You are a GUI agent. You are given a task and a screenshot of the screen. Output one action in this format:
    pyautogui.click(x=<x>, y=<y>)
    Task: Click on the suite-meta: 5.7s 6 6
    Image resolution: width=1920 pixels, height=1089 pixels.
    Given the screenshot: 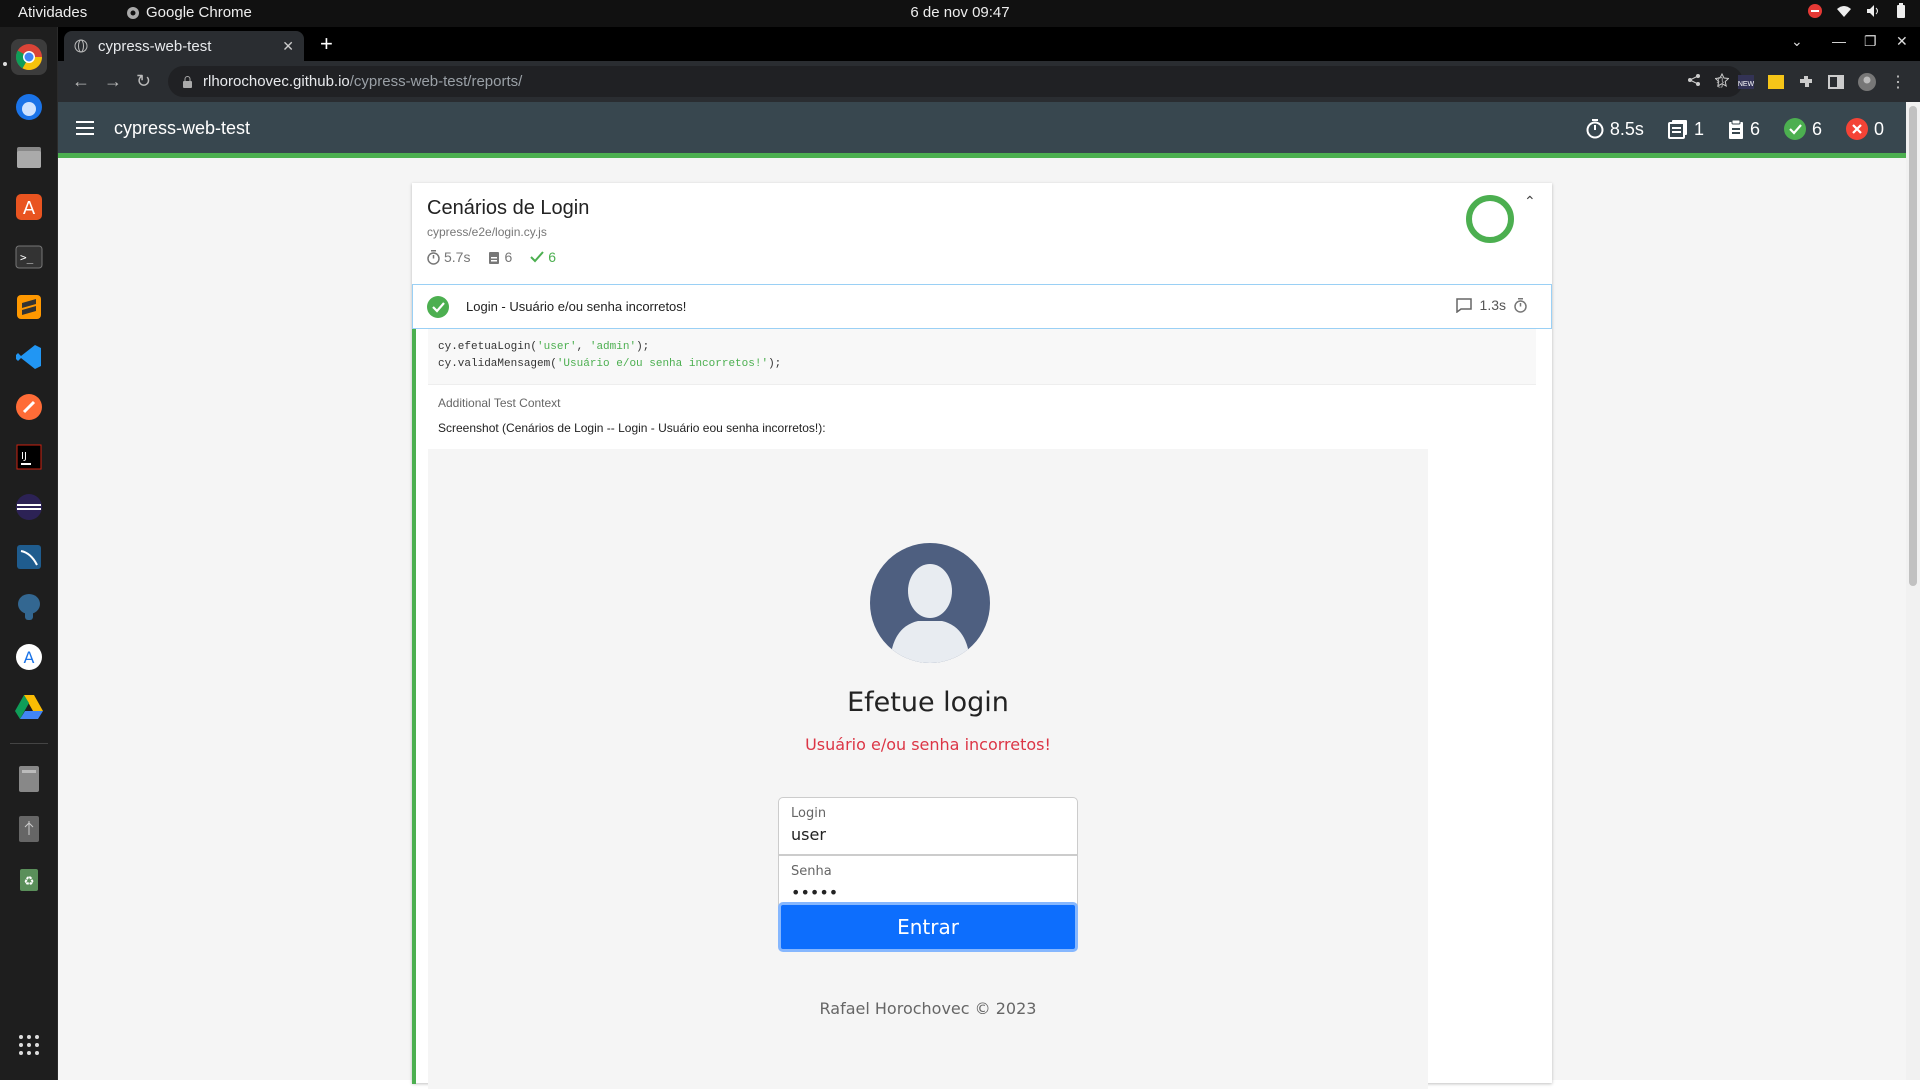 What is the action you would take?
    pyautogui.click(x=491, y=257)
    